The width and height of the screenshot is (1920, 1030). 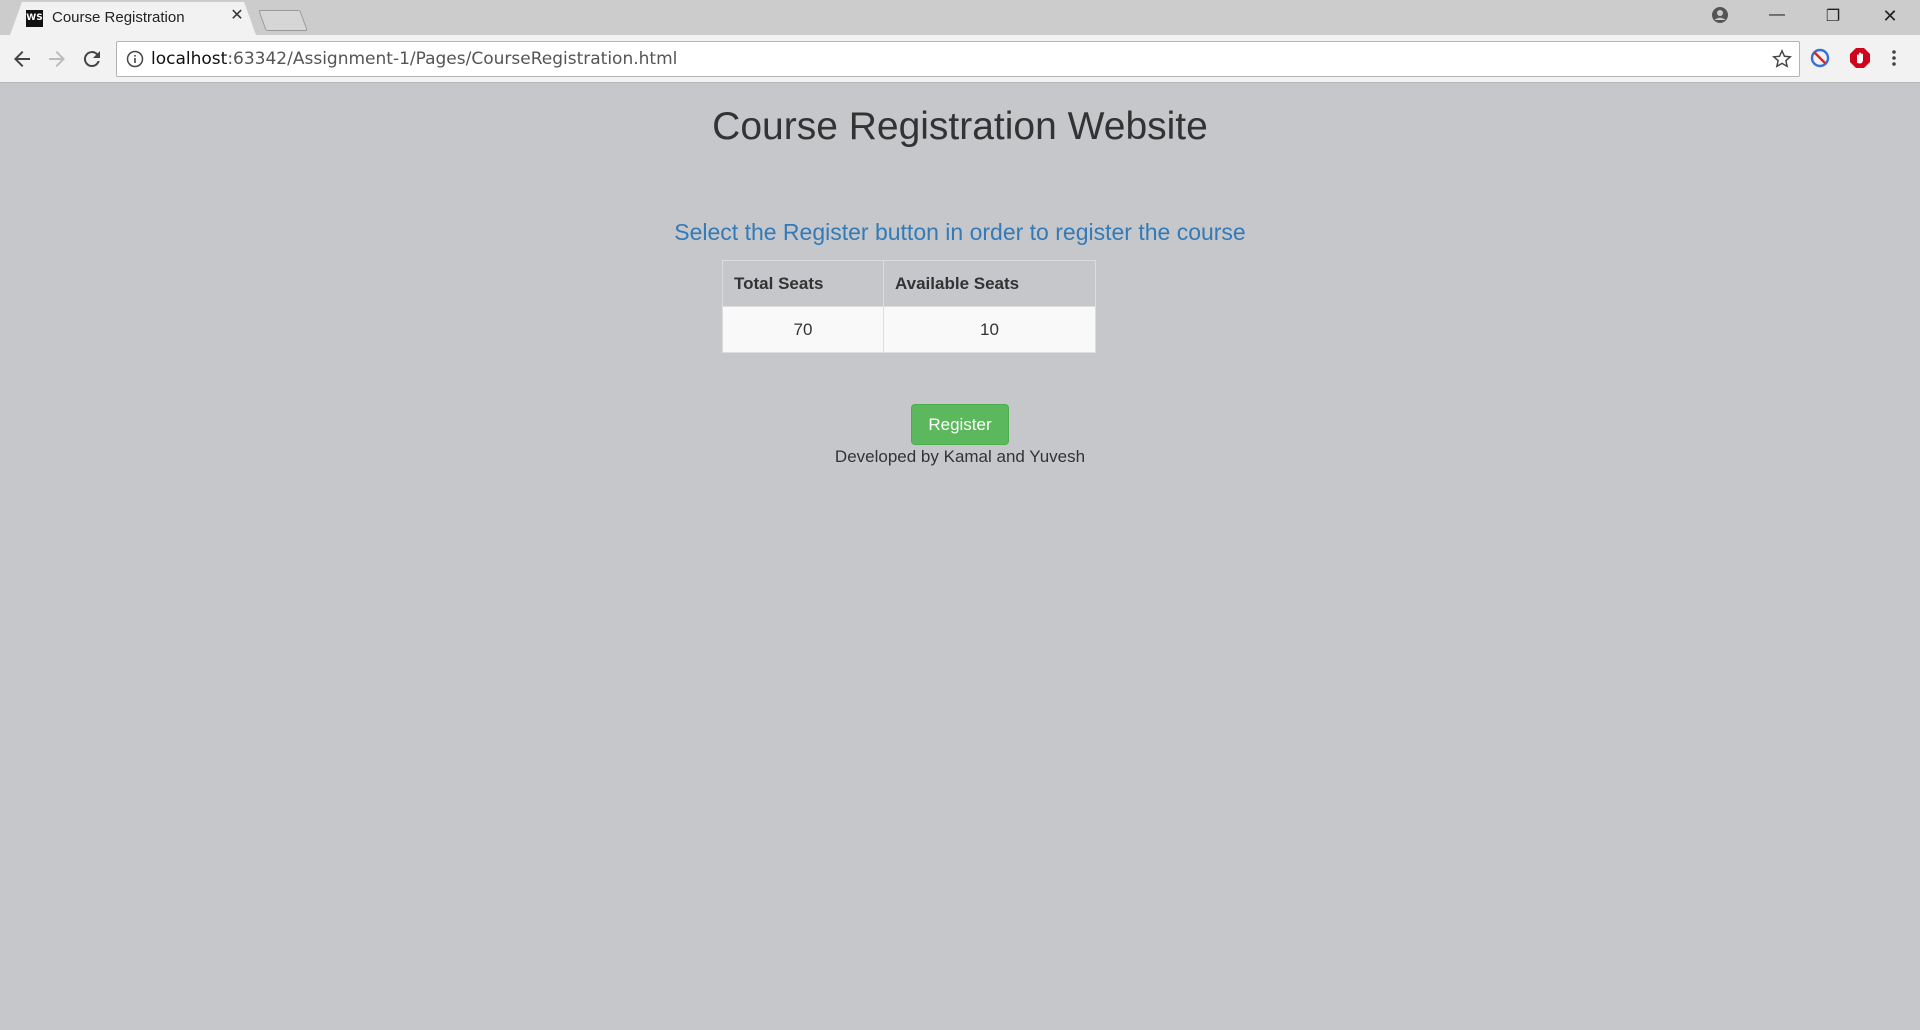 What do you see at coordinates (118, 17) in the screenshot?
I see `tab-title: Course Registration` at bounding box center [118, 17].